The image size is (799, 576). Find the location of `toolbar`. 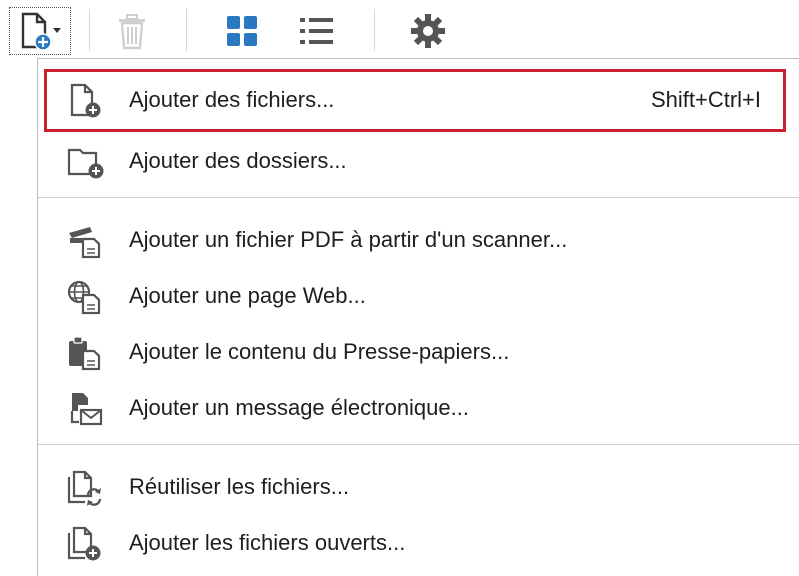

toolbar is located at coordinates (399, 29).